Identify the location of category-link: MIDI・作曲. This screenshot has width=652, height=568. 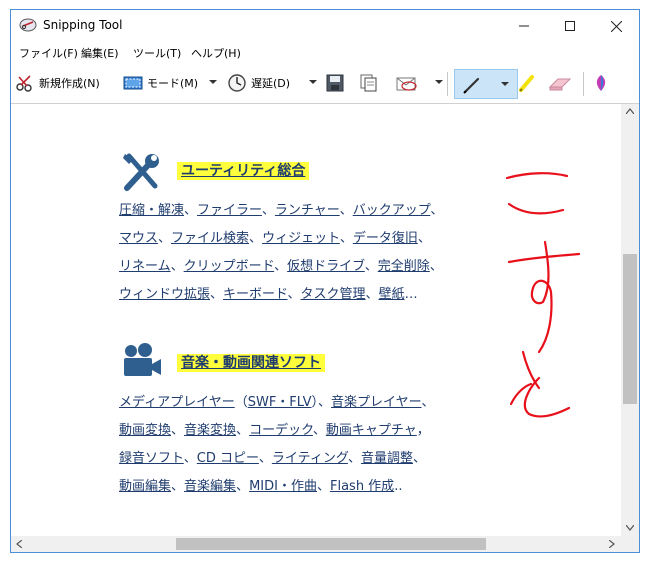
(283, 486).